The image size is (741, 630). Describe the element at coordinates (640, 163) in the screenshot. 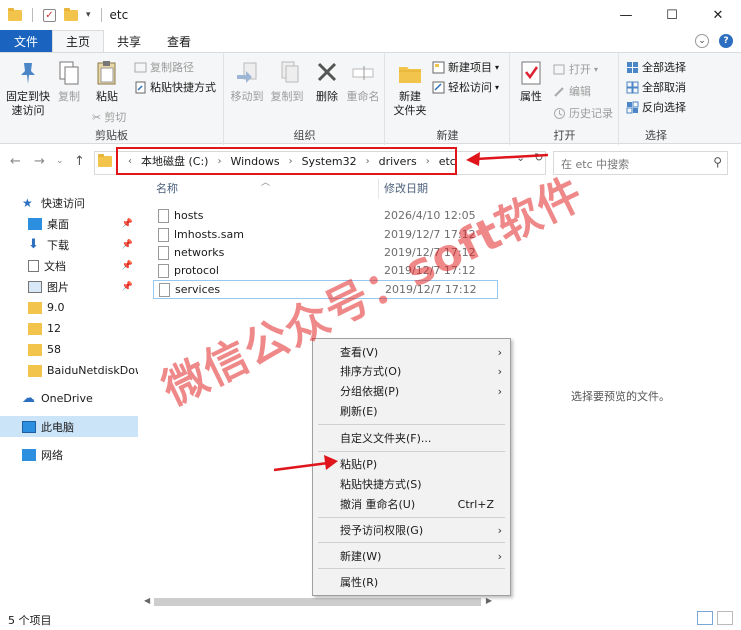

I see `search-box: 在 etc 中搜索 ⚲` at that location.